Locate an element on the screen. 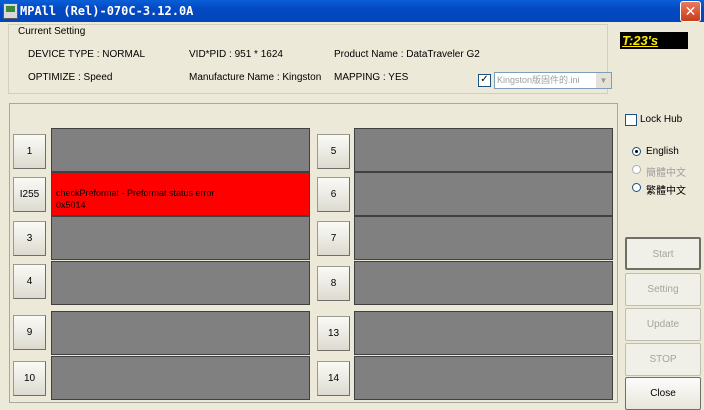  title-bar: MPAll (Rel)-070C-3.12.0A ✕ is located at coordinates (352, 11).